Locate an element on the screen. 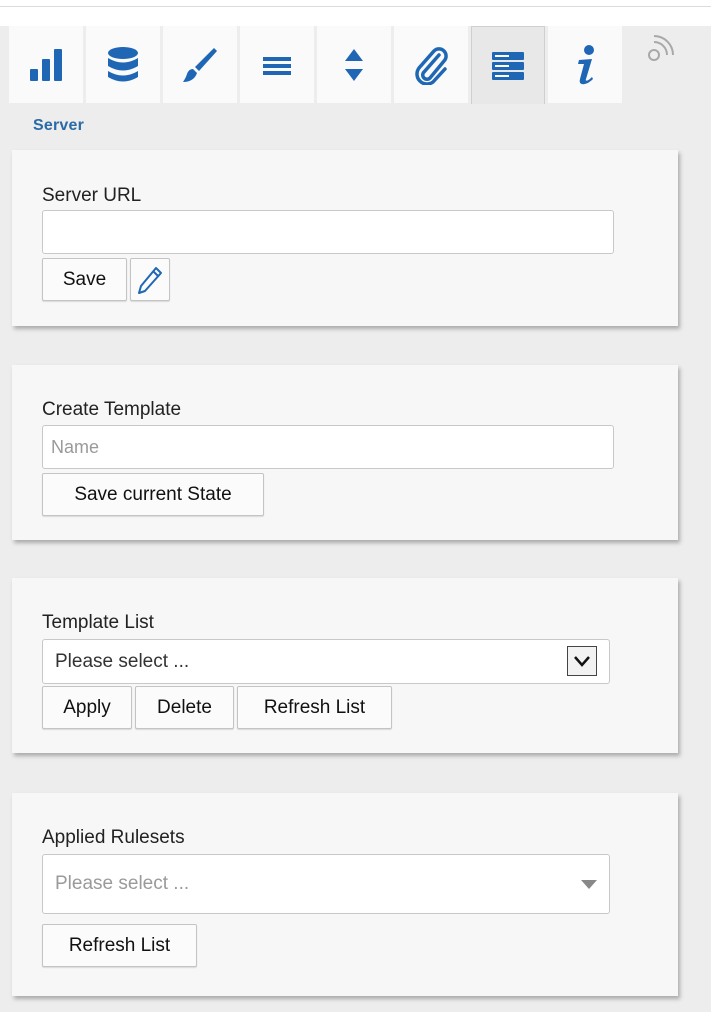  server-url-label: Server URL is located at coordinates (92, 195).